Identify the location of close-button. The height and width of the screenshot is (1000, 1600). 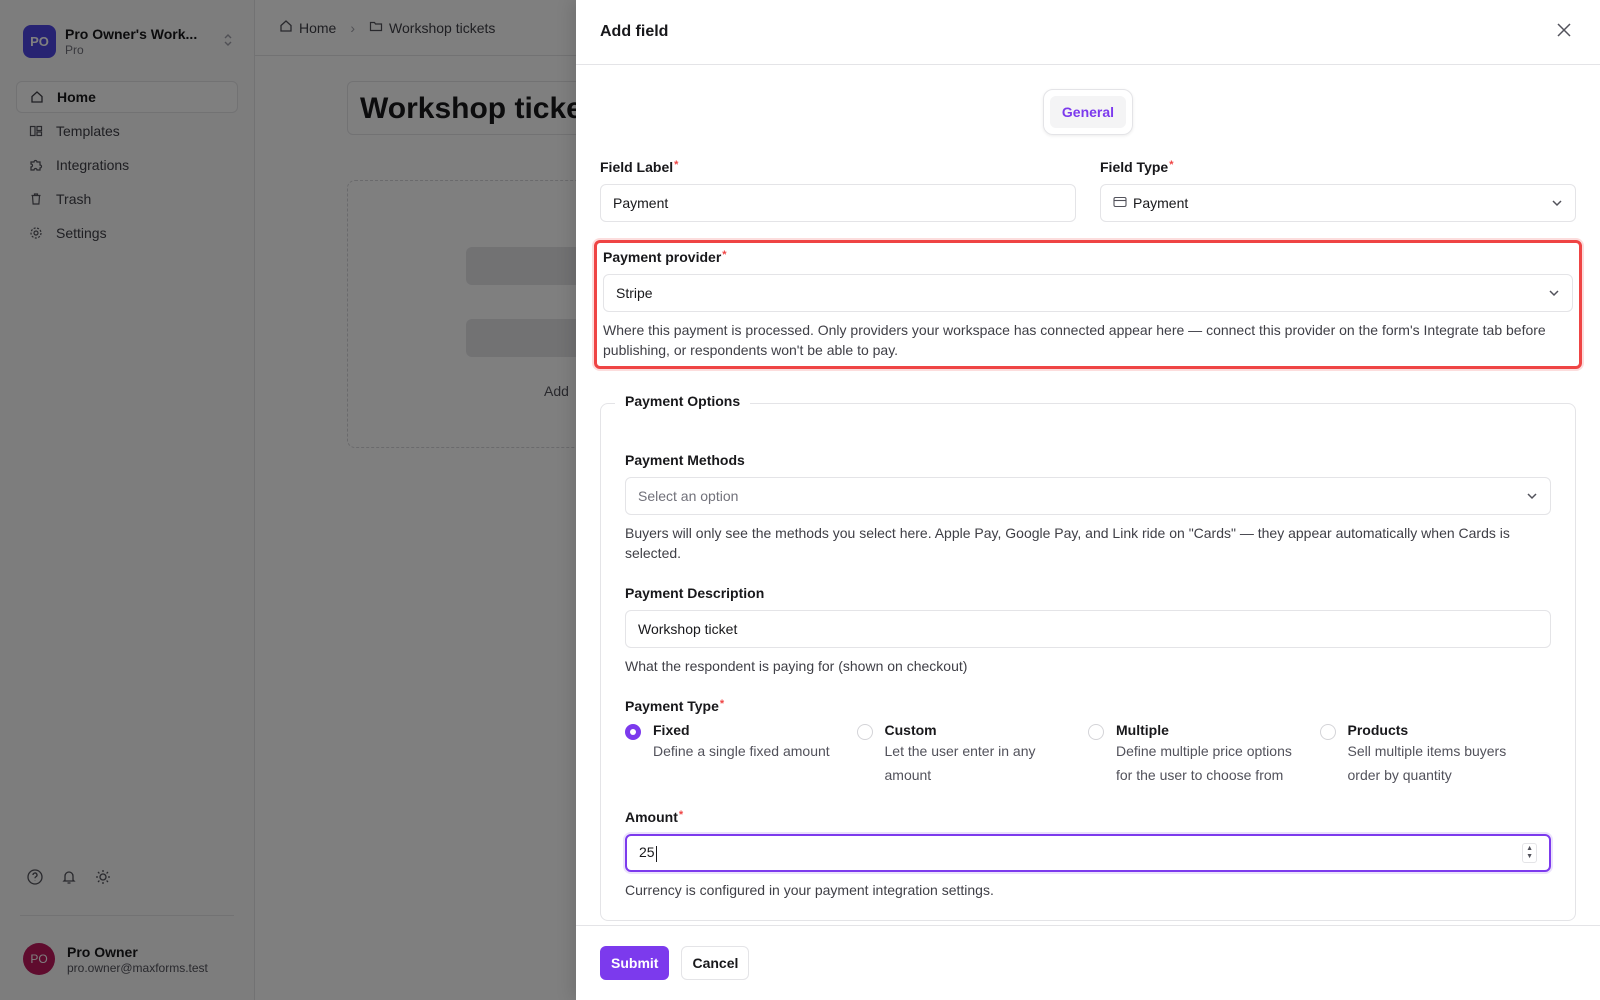
(1564, 32).